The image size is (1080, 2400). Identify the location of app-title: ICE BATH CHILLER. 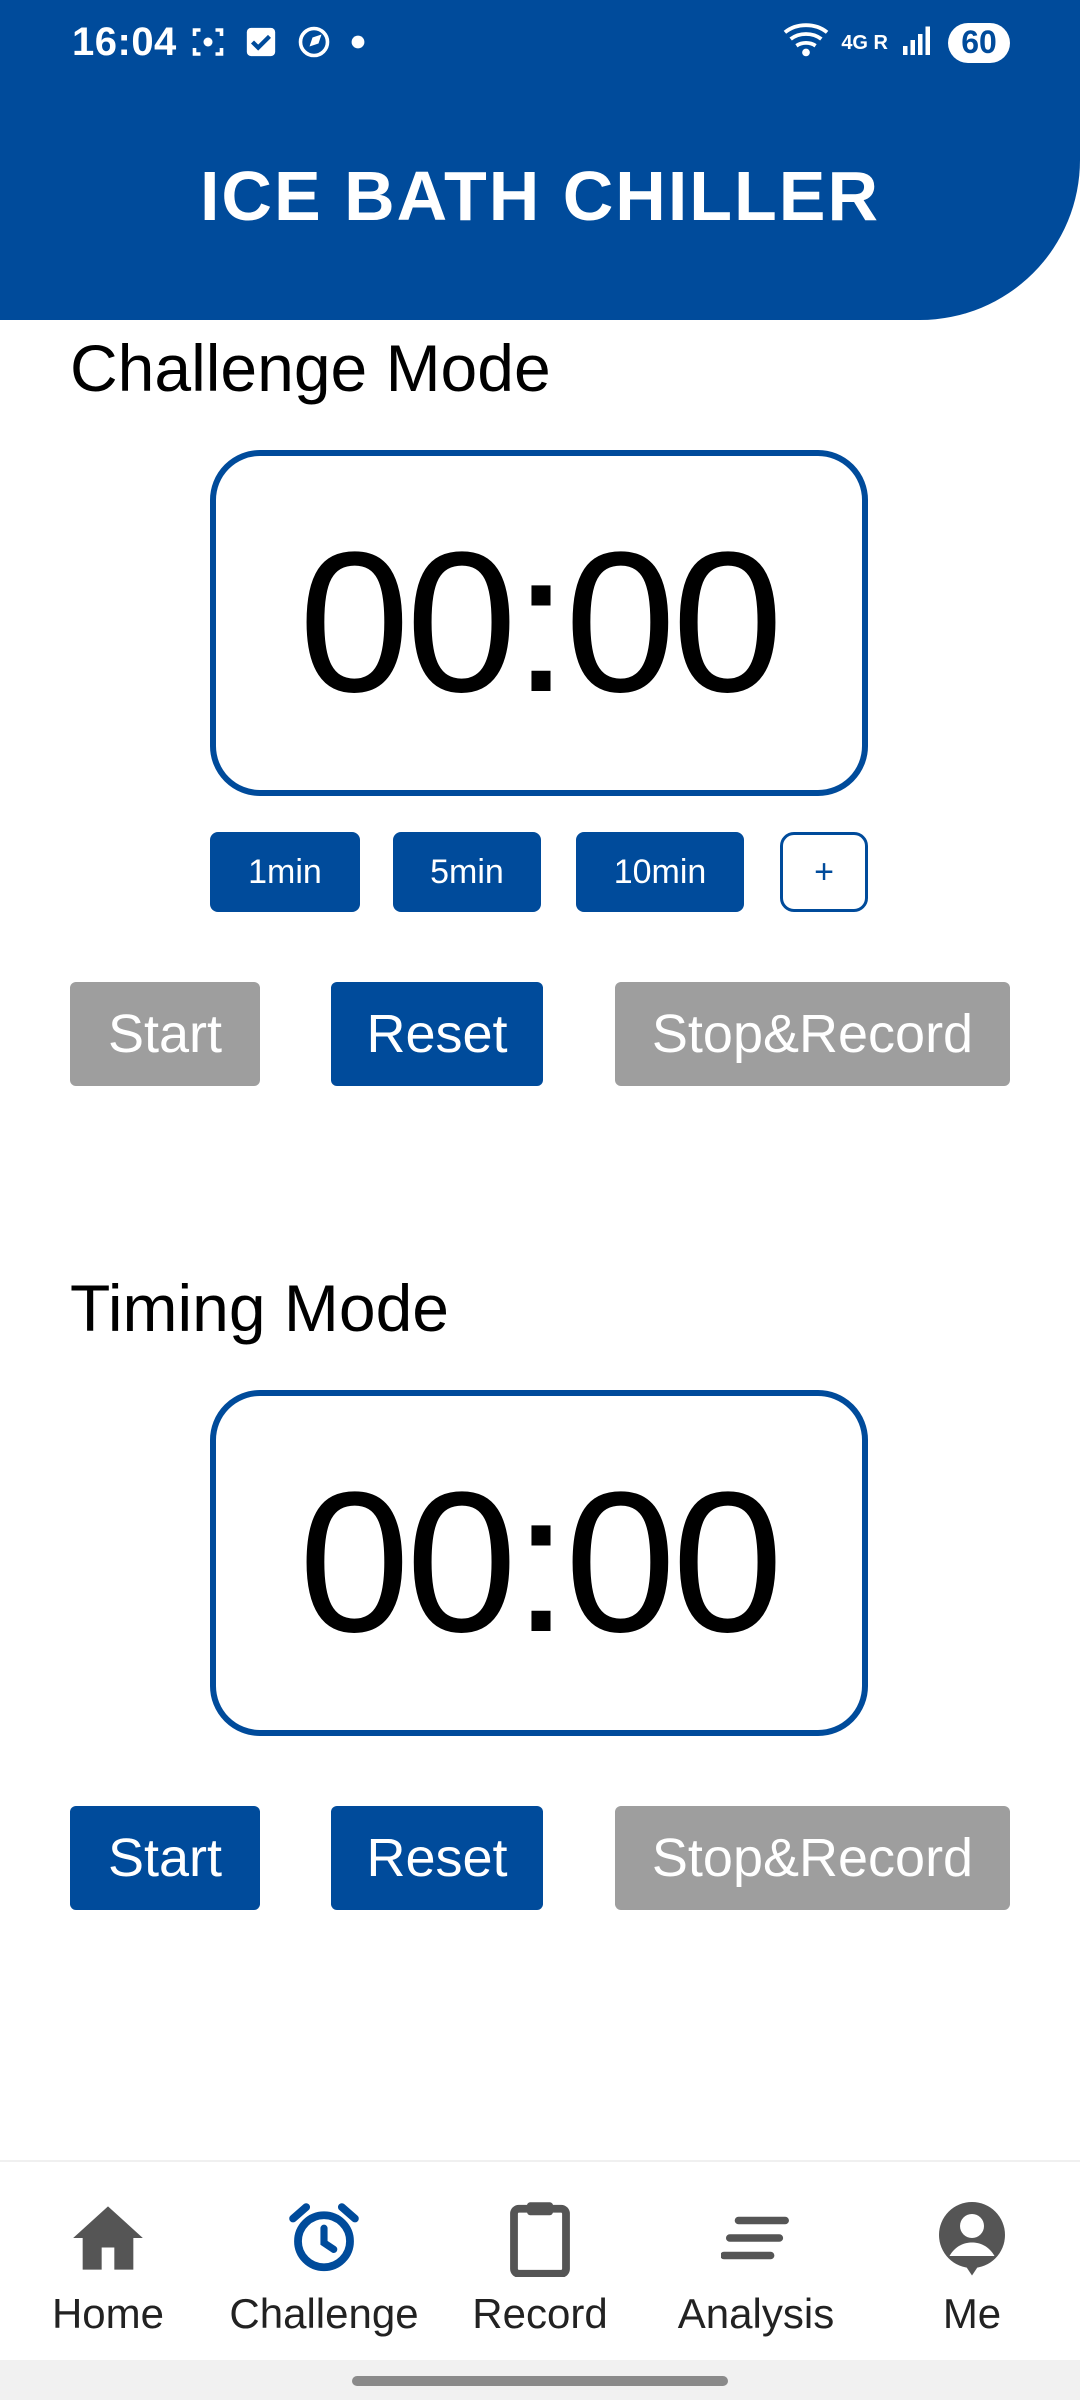
(540, 196).